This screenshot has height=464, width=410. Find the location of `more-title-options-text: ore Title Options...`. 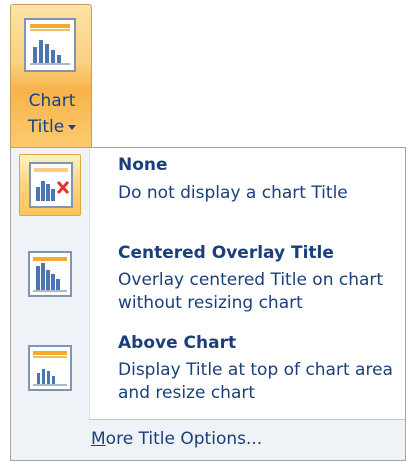

more-title-options-text: ore Title Options... is located at coordinates (184, 439).